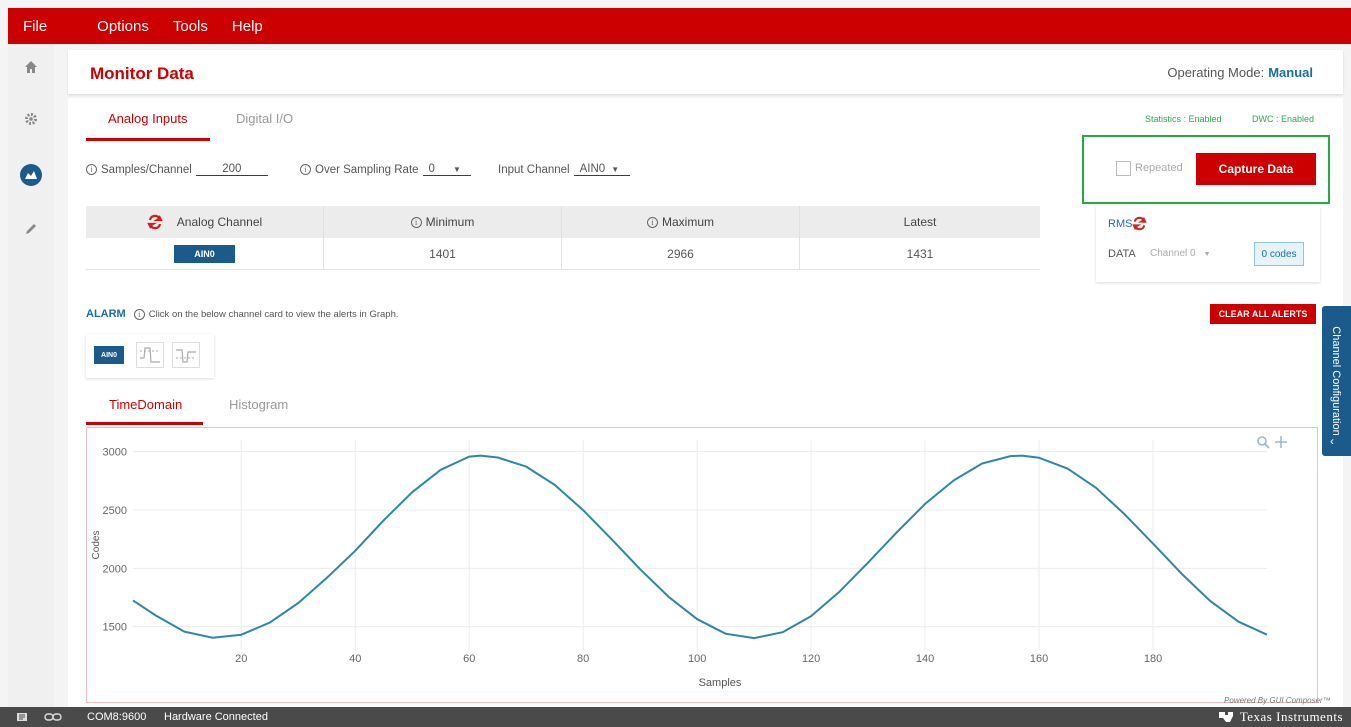  Describe the element at coordinates (592, 169) in the screenshot. I see `input-channel-value: AIN0` at that location.